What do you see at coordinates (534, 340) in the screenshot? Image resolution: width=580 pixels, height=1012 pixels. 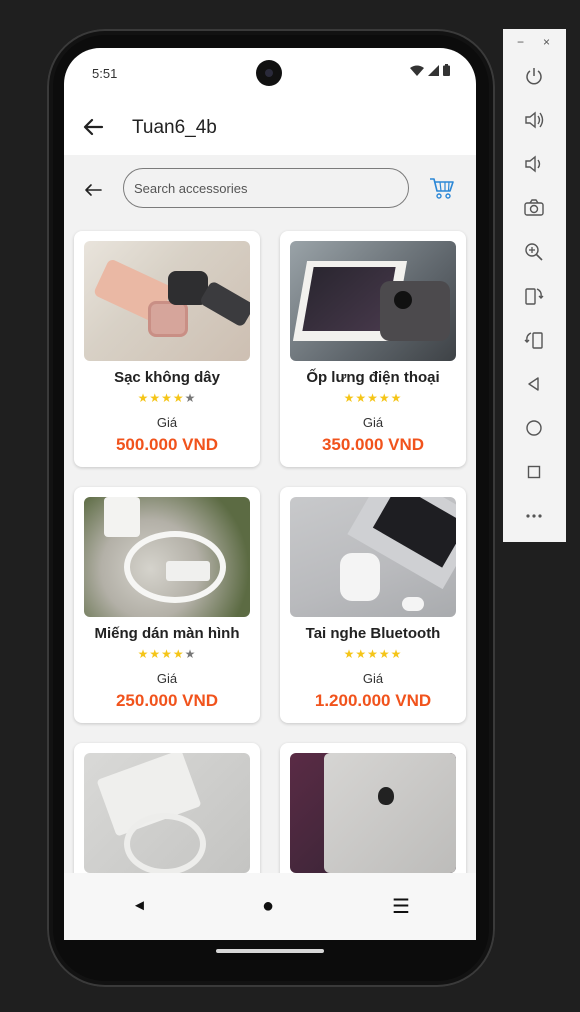 I see `rotate-right-icon` at bounding box center [534, 340].